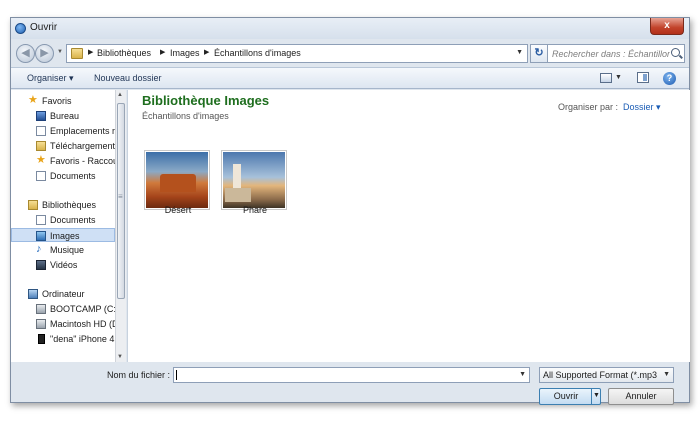 The height and width of the screenshot is (421, 700). Describe the element at coordinates (120, 95) in the screenshot. I see `scroll-up-icon: ▲` at that location.